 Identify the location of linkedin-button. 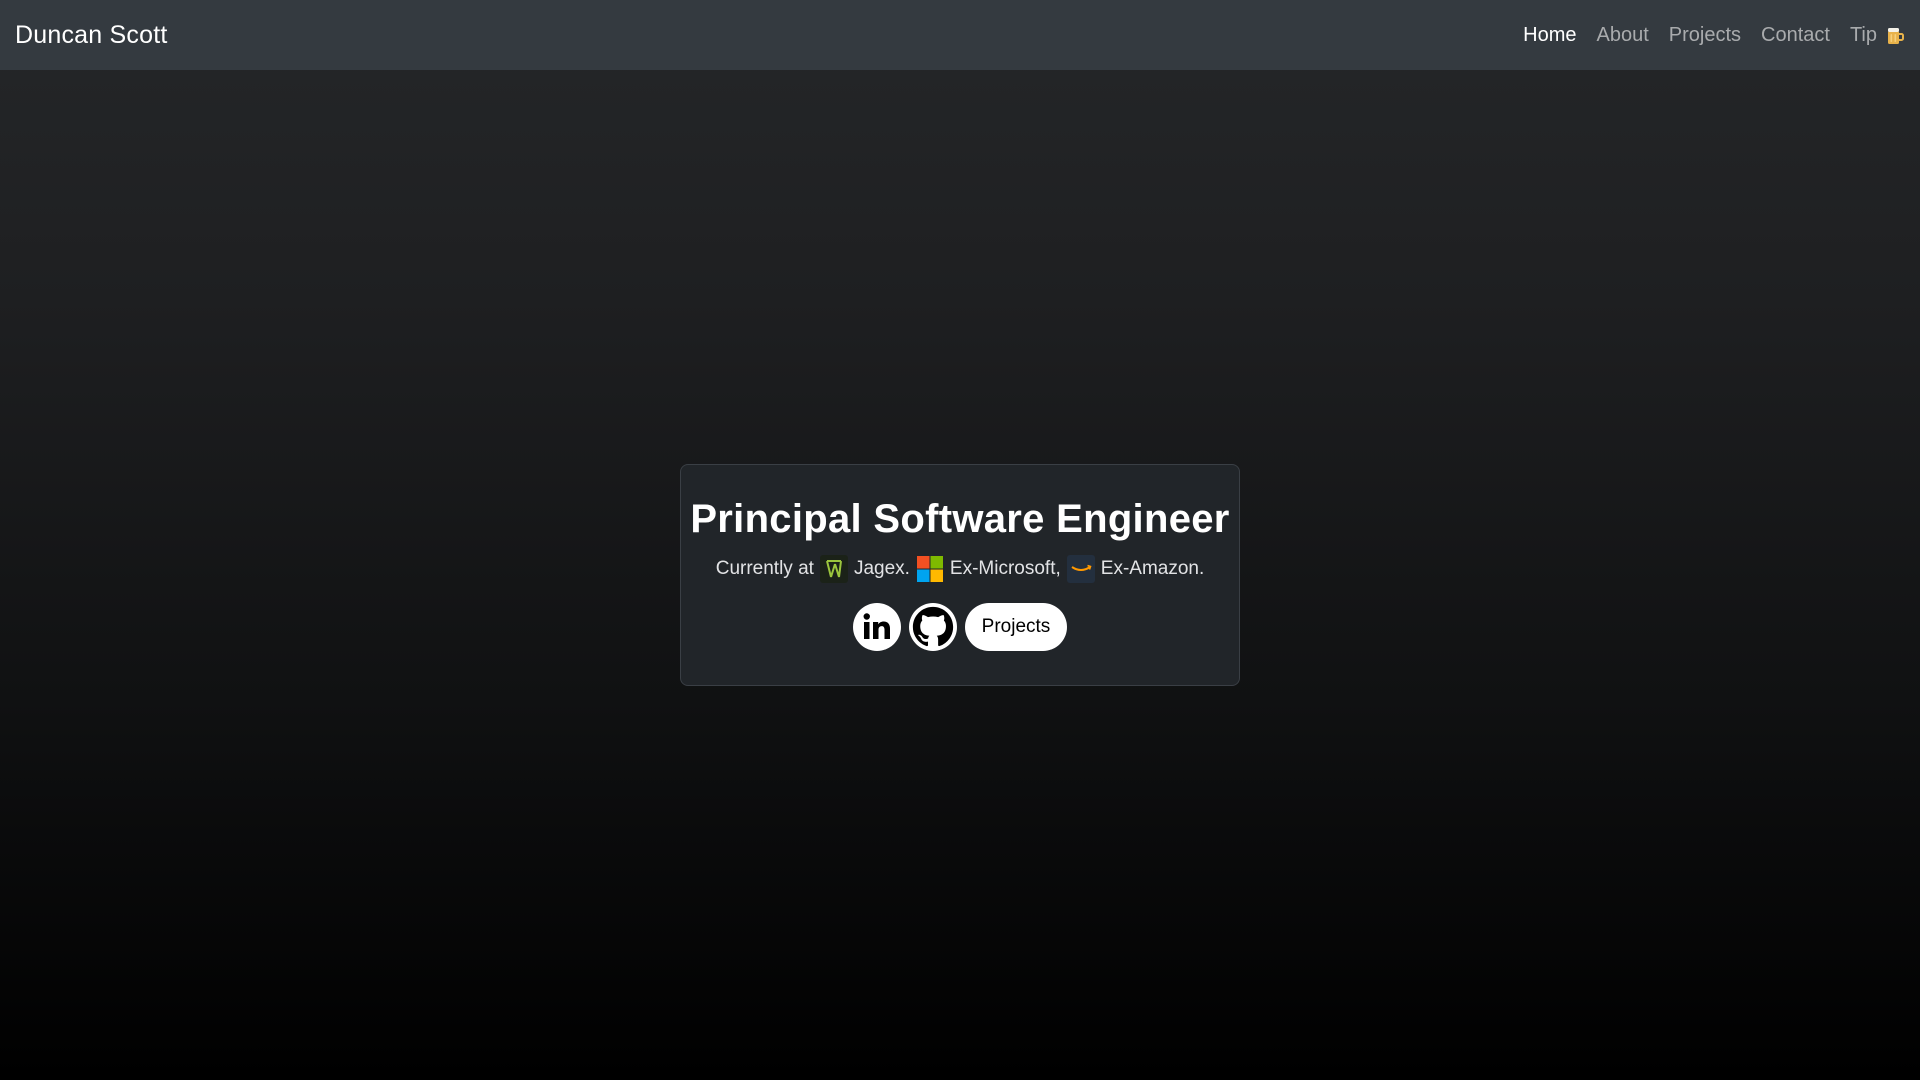
(876, 627).